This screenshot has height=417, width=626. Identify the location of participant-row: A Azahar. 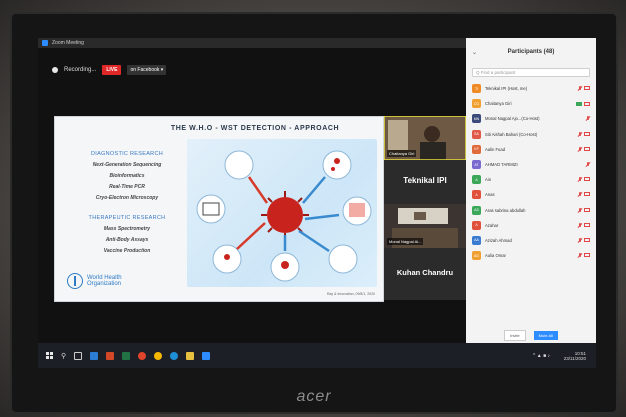
(531, 225).